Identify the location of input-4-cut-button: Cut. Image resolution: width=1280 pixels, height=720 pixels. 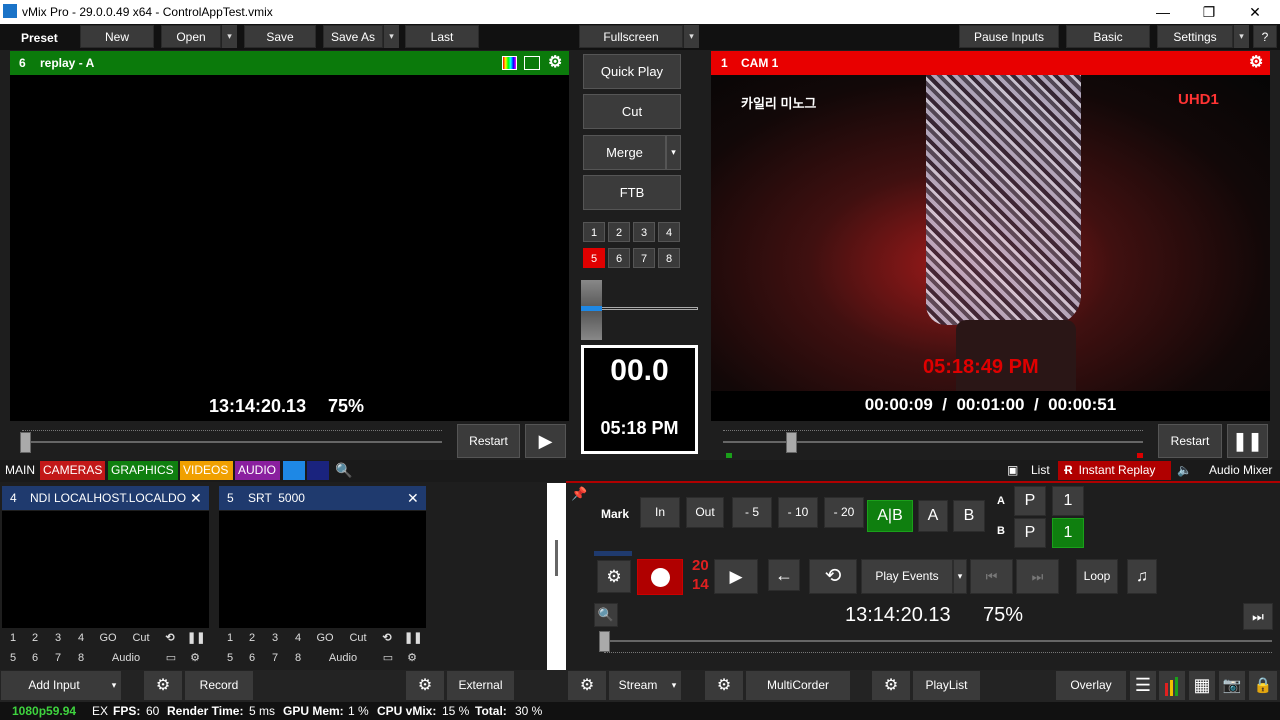
(141, 638).